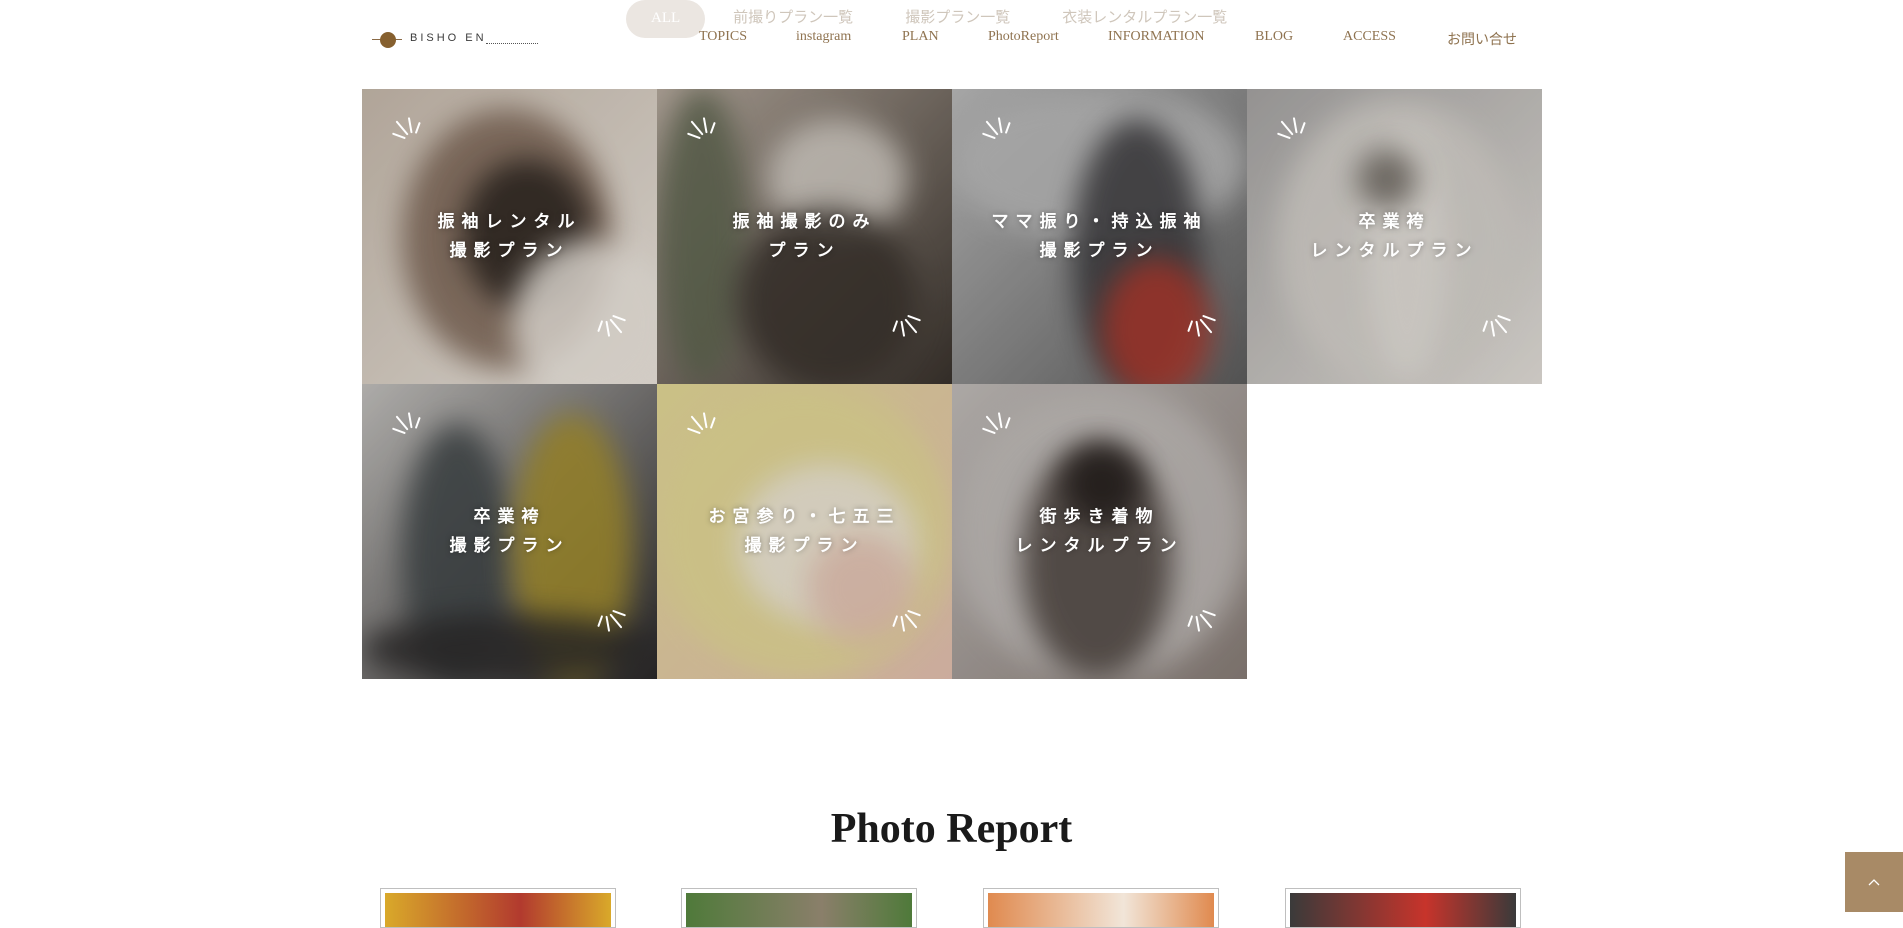 The height and width of the screenshot is (928, 1903). I want to click on plan-title: 振袖レンタル 撮影プラン, so click(509, 237).